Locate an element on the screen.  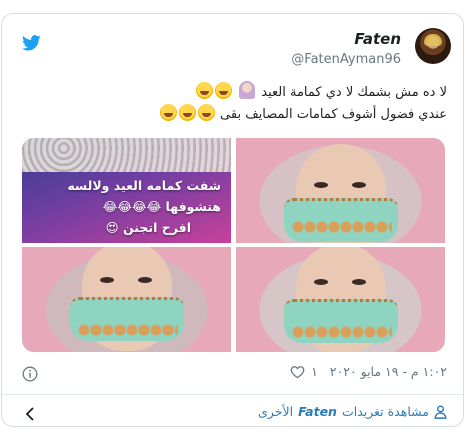
twitter-bird-icon is located at coordinates (31, 43).